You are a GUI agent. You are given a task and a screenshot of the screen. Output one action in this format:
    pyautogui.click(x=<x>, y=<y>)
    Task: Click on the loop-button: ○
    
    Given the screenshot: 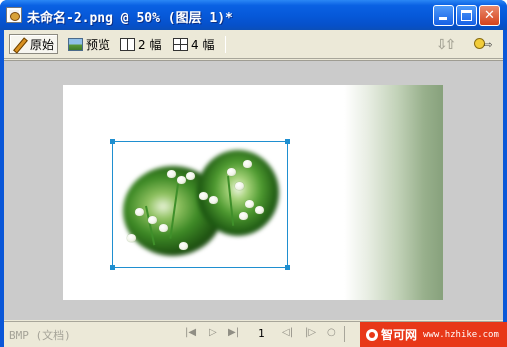 What is the action you would take?
    pyautogui.click(x=331, y=332)
    